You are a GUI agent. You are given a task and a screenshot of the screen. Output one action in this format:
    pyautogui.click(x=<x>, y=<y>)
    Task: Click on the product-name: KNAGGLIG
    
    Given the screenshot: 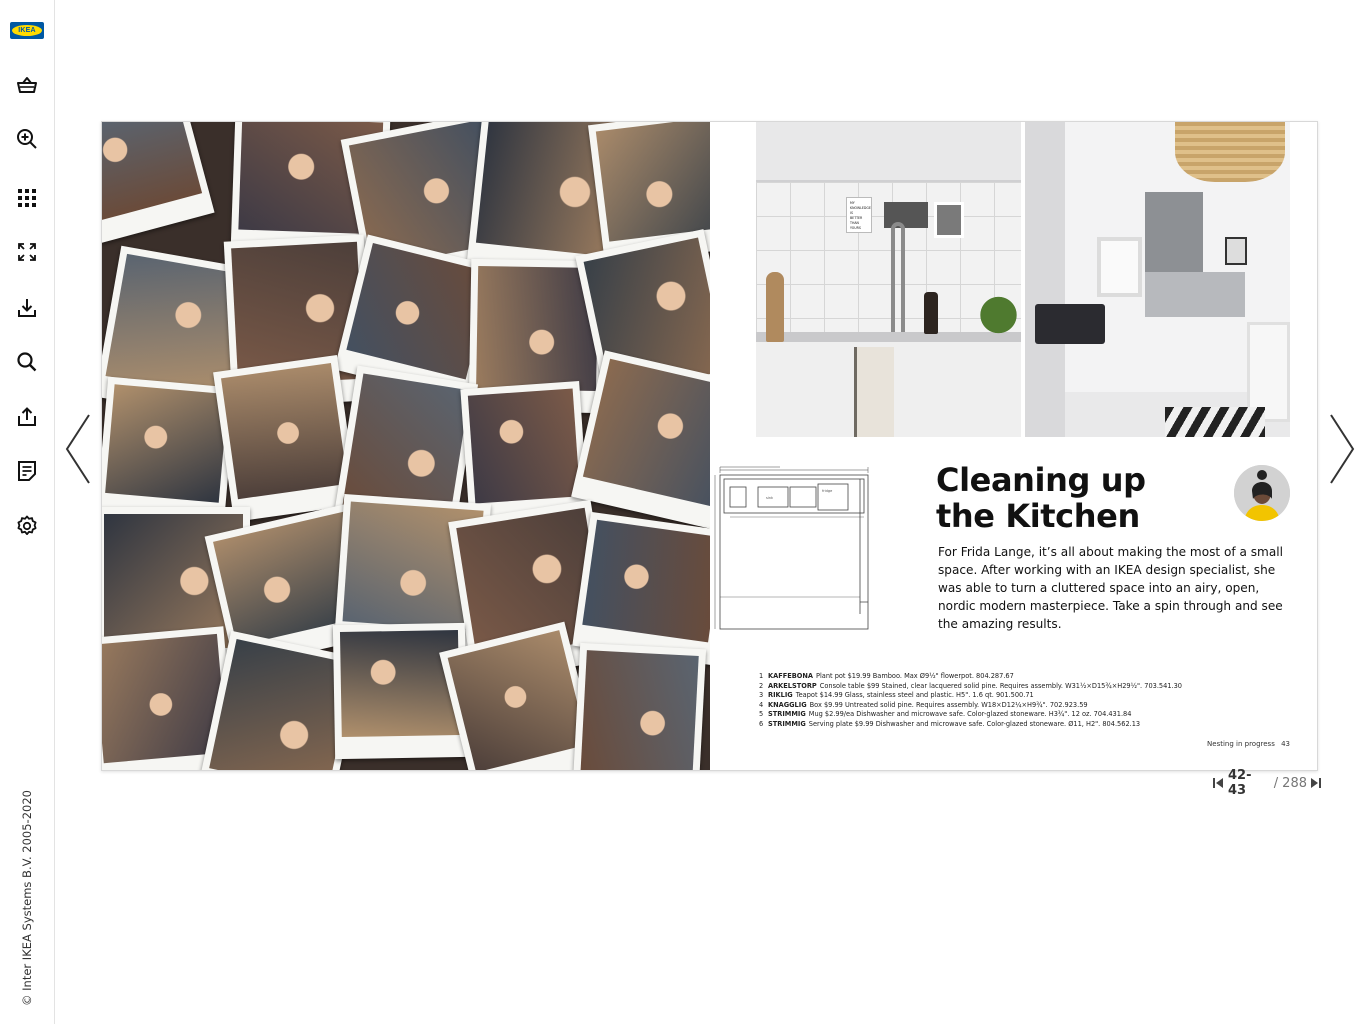 What is the action you would take?
    pyautogui.click(x=787, y=704)
    